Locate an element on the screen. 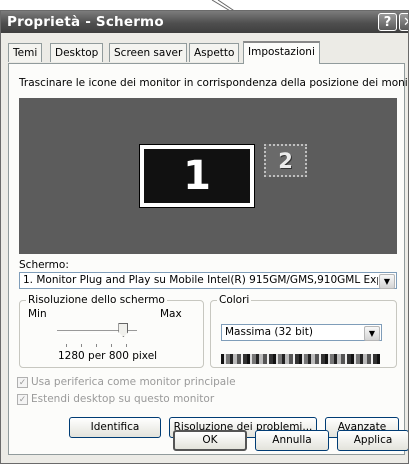 This screenshot has height=464, width=409. monitor-1-number: 1 is located at coordinates (197, 176).